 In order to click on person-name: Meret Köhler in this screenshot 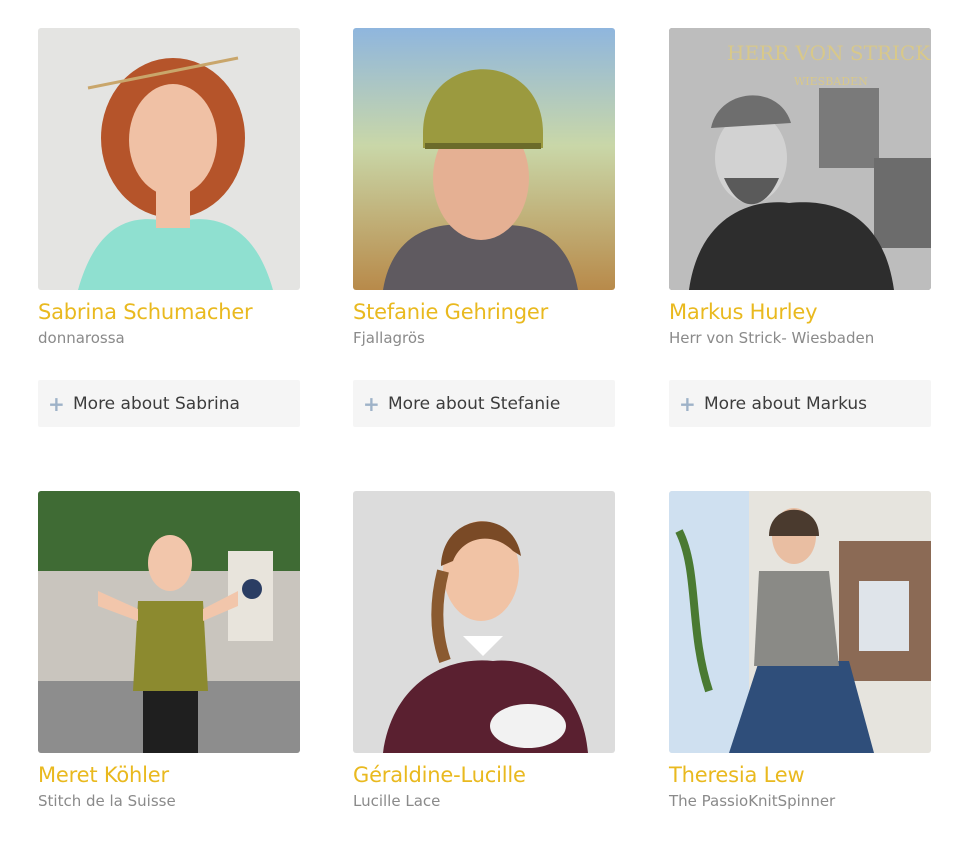, I will do `click(103, 775)`.